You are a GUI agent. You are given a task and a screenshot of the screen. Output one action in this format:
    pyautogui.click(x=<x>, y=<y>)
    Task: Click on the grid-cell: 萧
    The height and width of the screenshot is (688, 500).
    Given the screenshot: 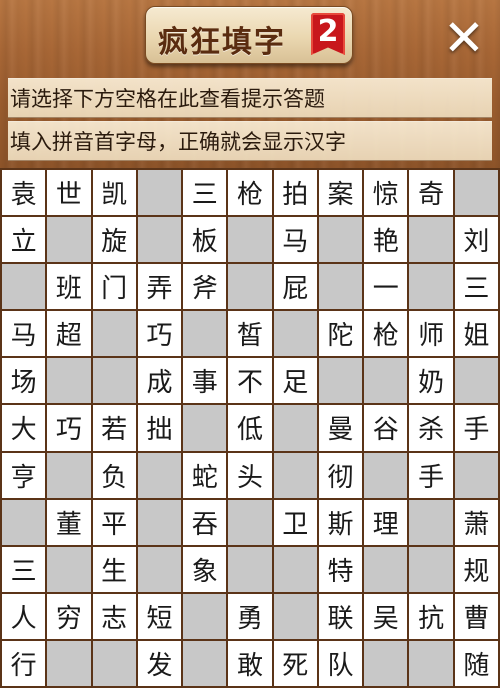 What is the action you would take?
    pyautogui.click(x=476, y=522)
    